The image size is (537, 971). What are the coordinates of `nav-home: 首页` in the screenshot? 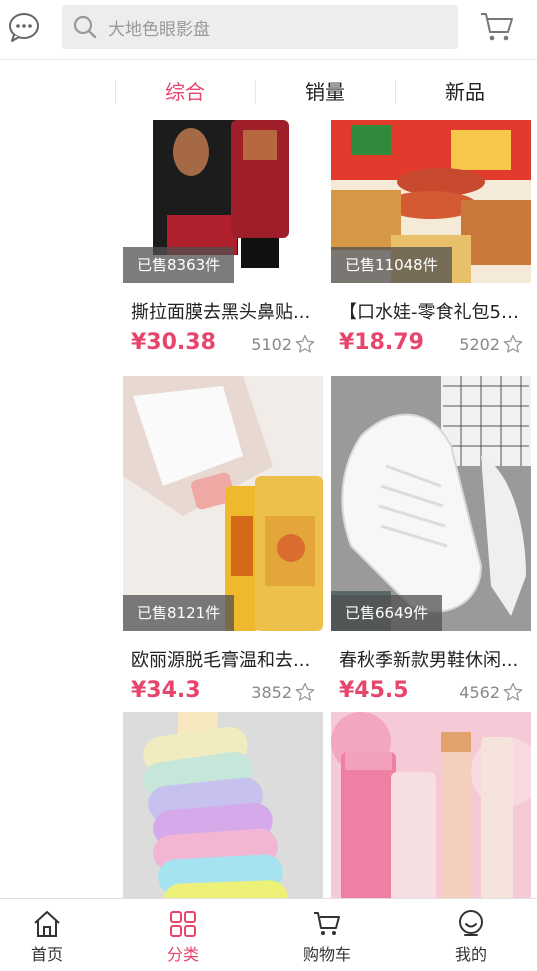 It's located at (57, 935).